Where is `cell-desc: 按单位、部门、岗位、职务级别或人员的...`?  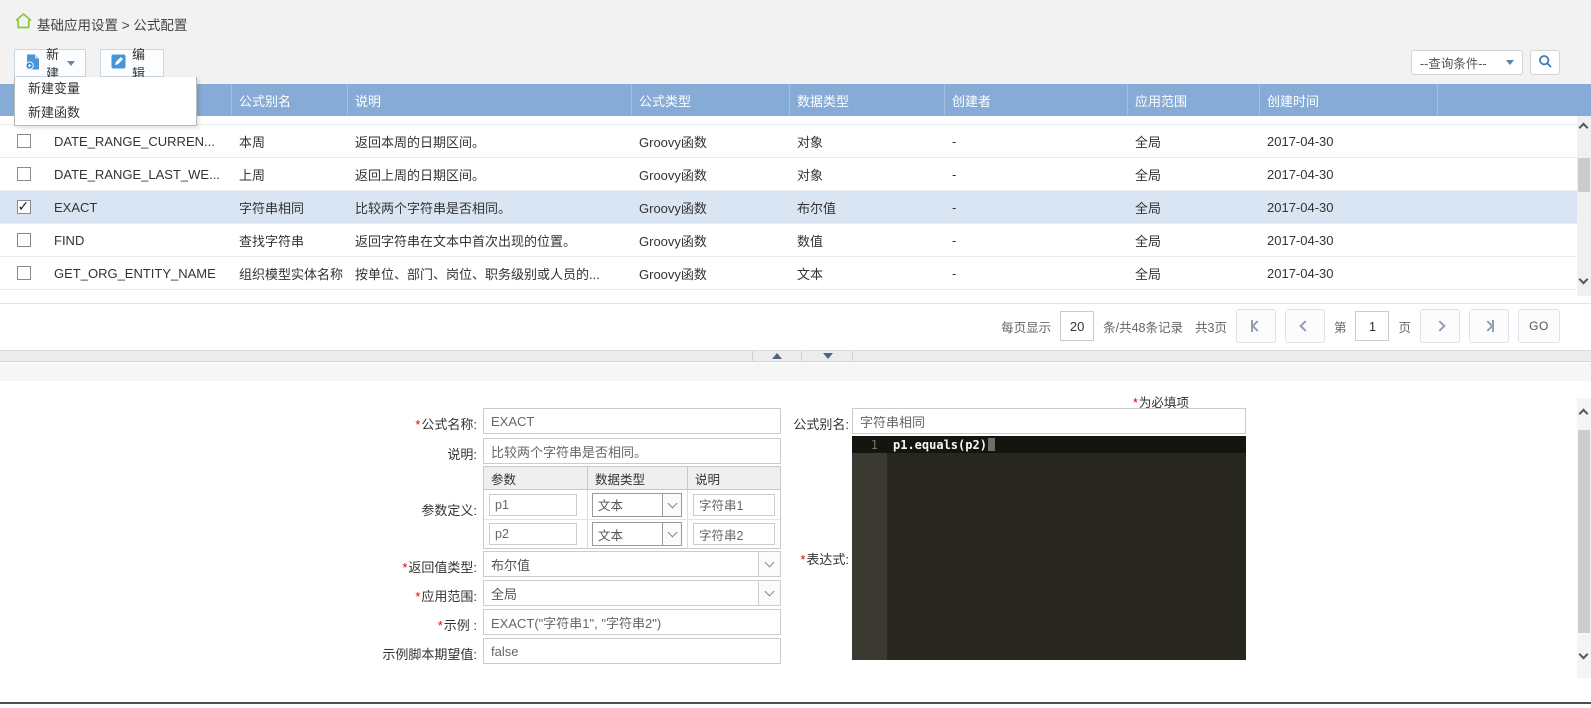
cell-desc: 按单位、部门、岗位、职务级别或人员的... is located at coordinates (477, 274).